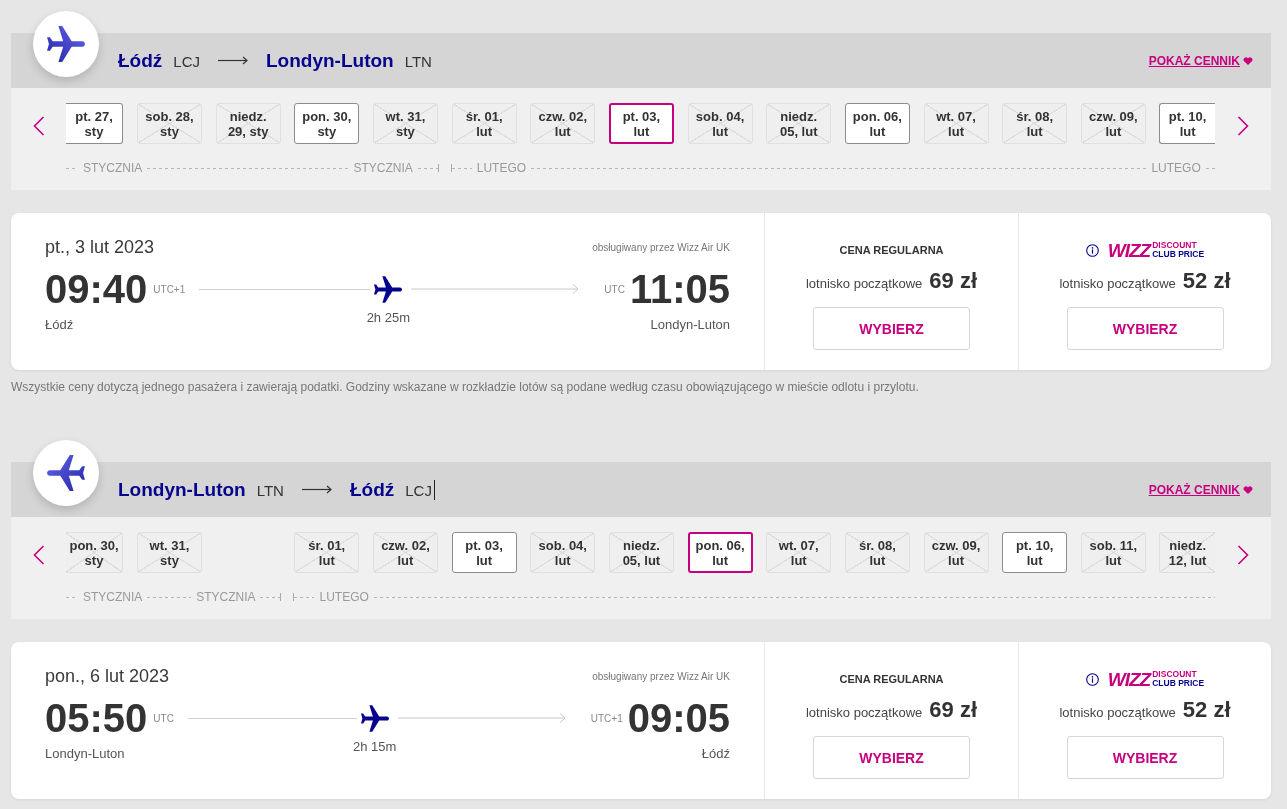 The image size is (1287, 809). I want to click on departure-time: 09:40, so click(96, 289).